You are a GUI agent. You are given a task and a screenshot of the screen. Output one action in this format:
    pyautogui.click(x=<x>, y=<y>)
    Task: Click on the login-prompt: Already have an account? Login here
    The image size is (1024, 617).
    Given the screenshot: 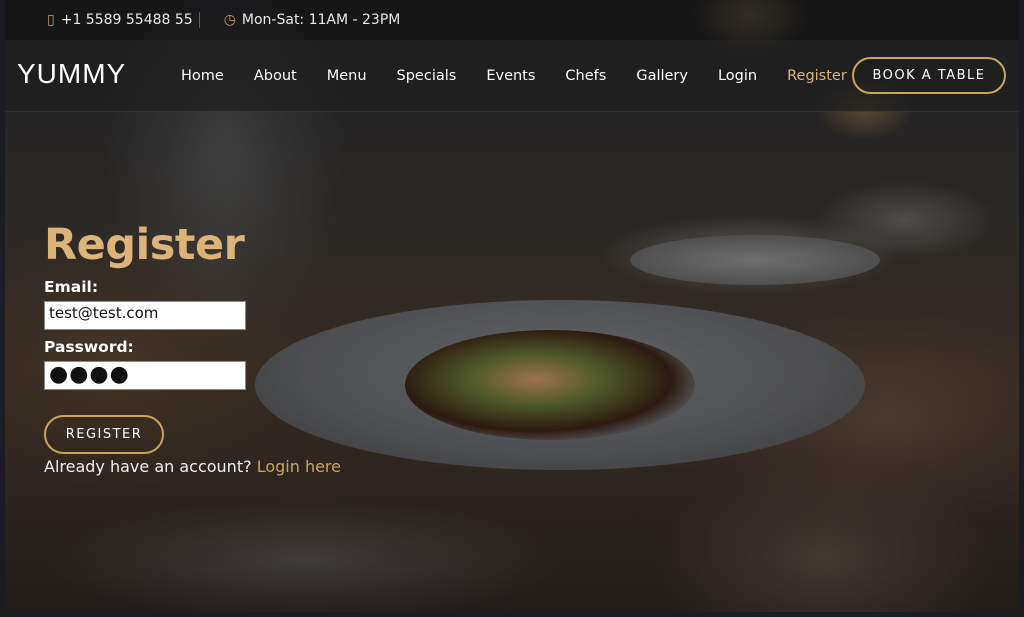 What is the action you would take?
    pyautogui.click(x=192, y=466)
    